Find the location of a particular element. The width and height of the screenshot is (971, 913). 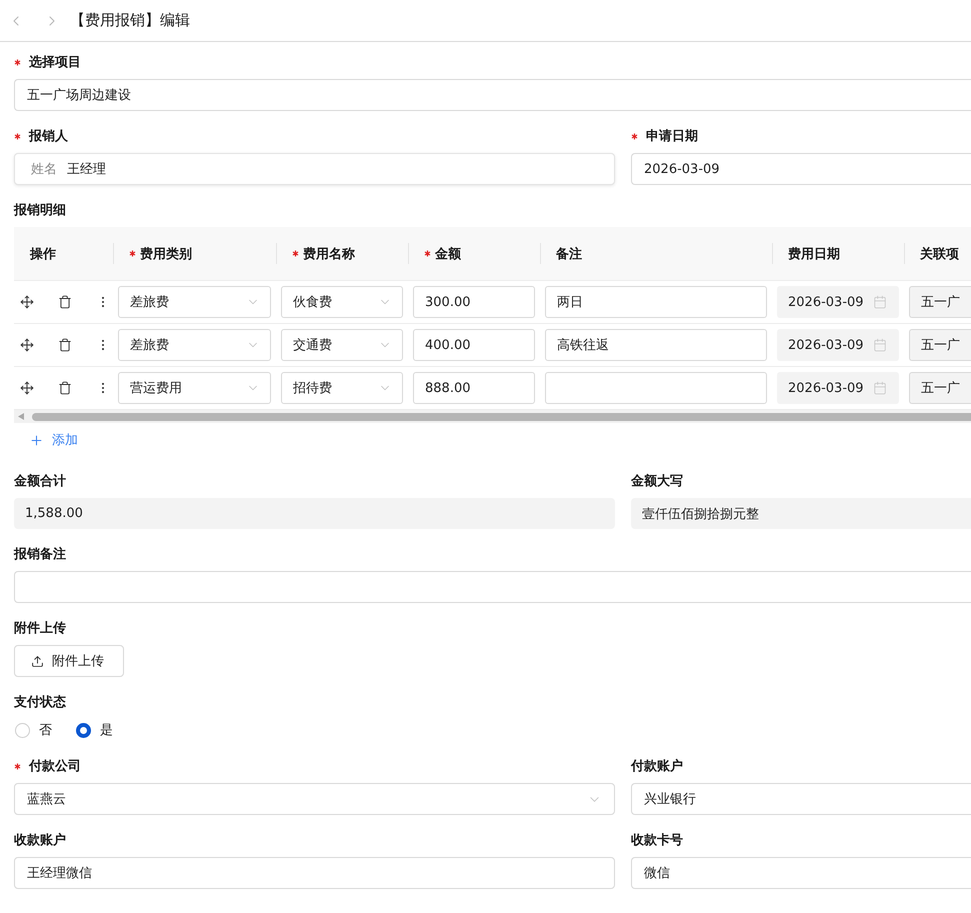

horizontal-scrollbar is located at coordinates (492, 416).